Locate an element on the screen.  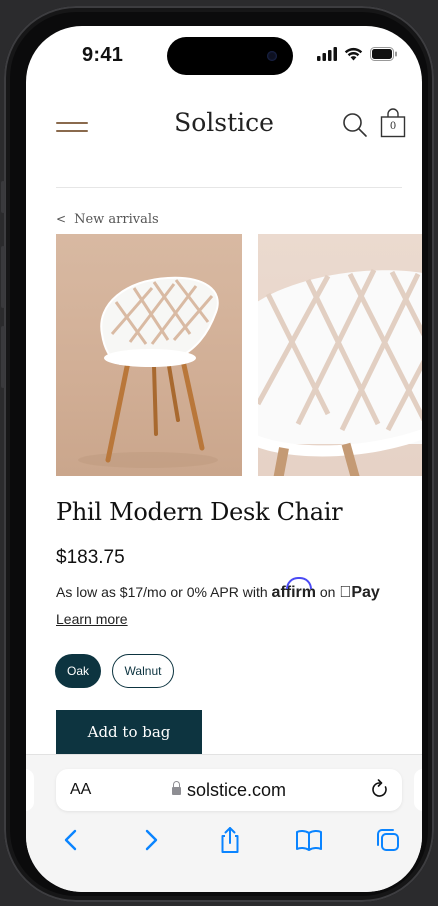
learn-more-link: Learn more is located at coordinates (92, 619).